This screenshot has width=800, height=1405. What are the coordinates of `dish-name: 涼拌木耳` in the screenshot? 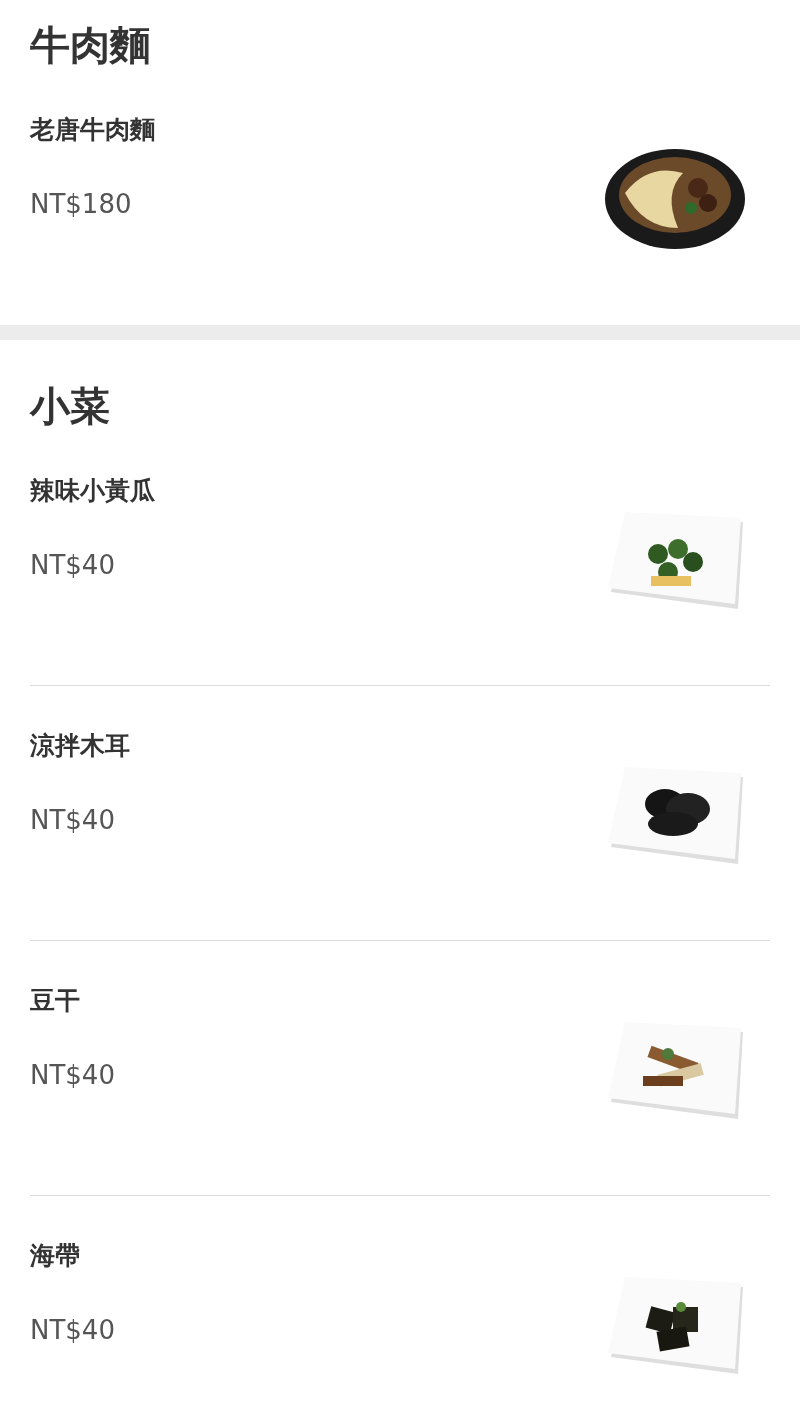 It's located at (80, 746).